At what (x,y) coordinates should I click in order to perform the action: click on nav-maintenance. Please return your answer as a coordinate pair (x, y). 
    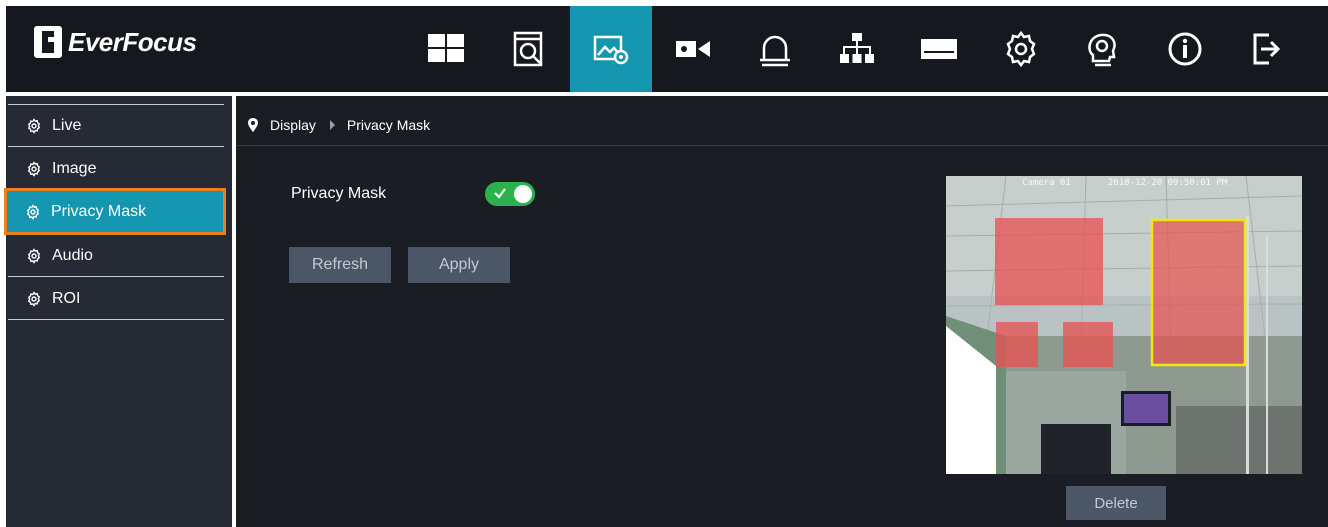
    Looking at the image, I should click on (1103, 49).